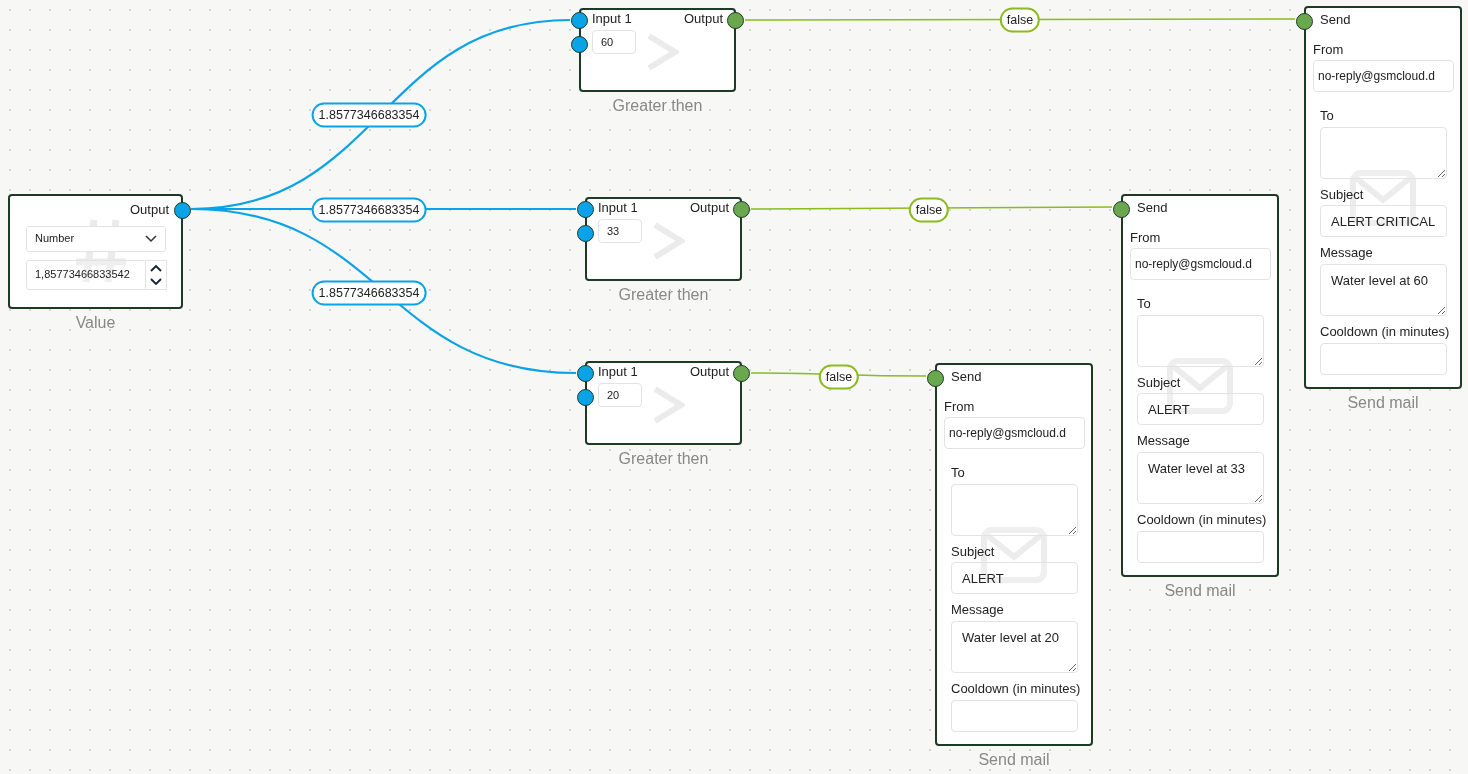  What do you see at coordinates (1014, 646) in the screenshot?
I see `text-area: Water level at 20` at bounding box center [1014, 646].